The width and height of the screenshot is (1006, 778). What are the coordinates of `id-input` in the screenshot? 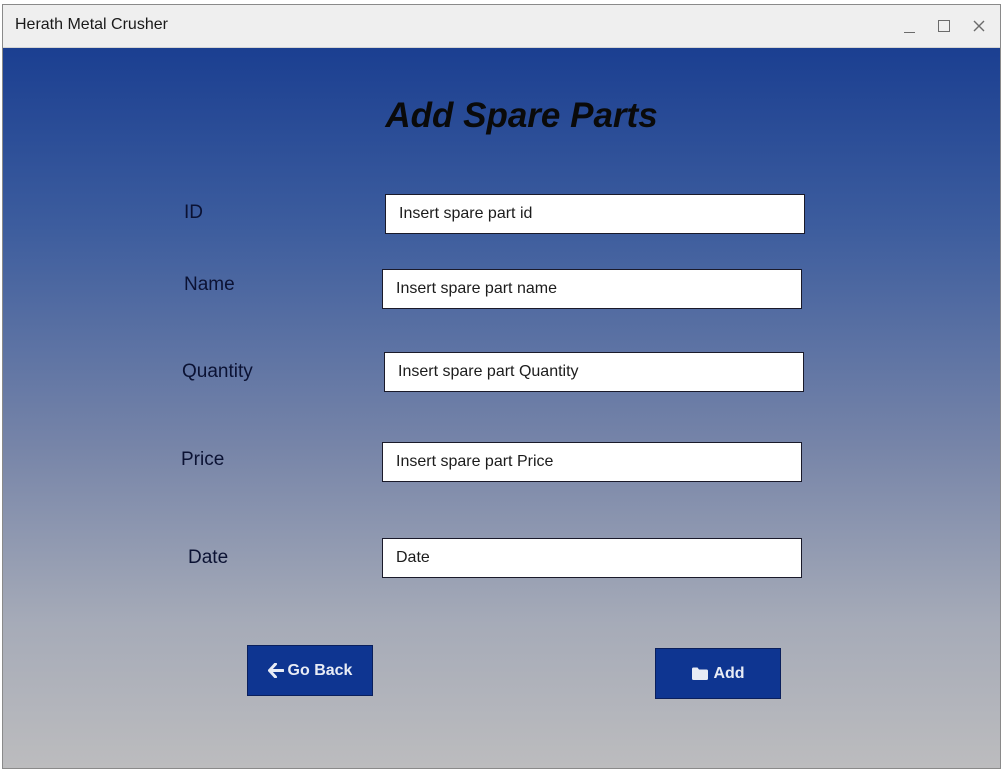 It's located at (595, 214).